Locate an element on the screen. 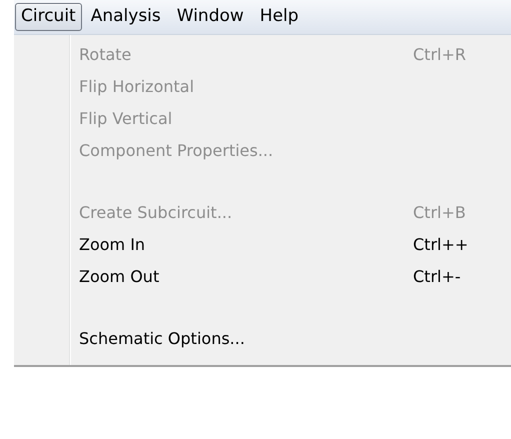 This screenshot has height=439, width=511. menu-bar-item: Help is located at coordinates (279, 17).